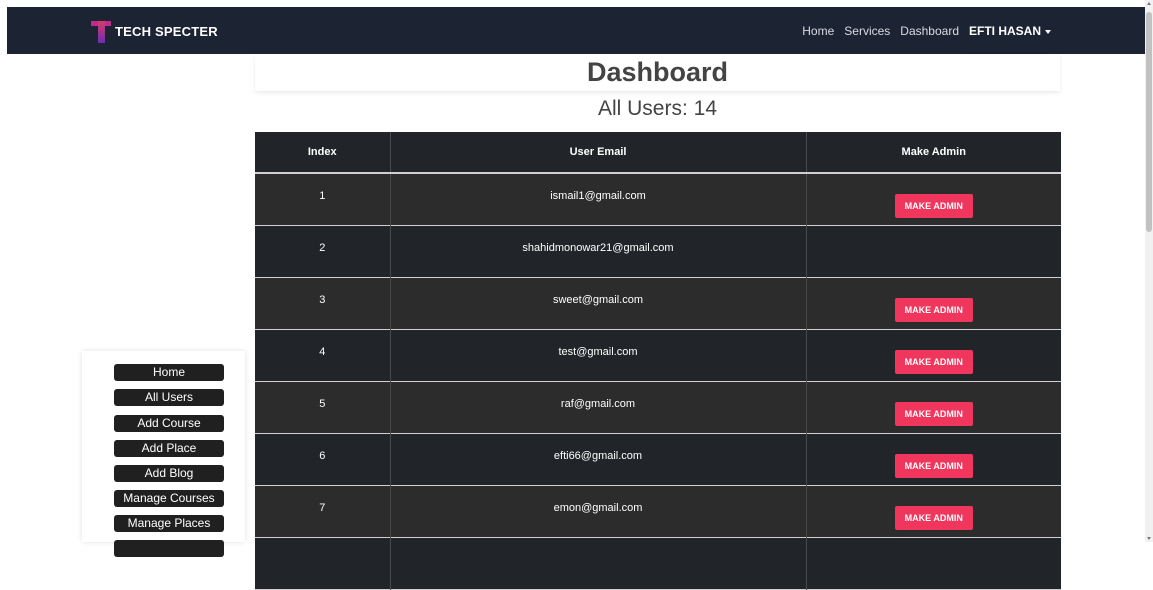  I want to click on nav-links: Home Services Dashboard EFTI HASAN, so click(921, 31).